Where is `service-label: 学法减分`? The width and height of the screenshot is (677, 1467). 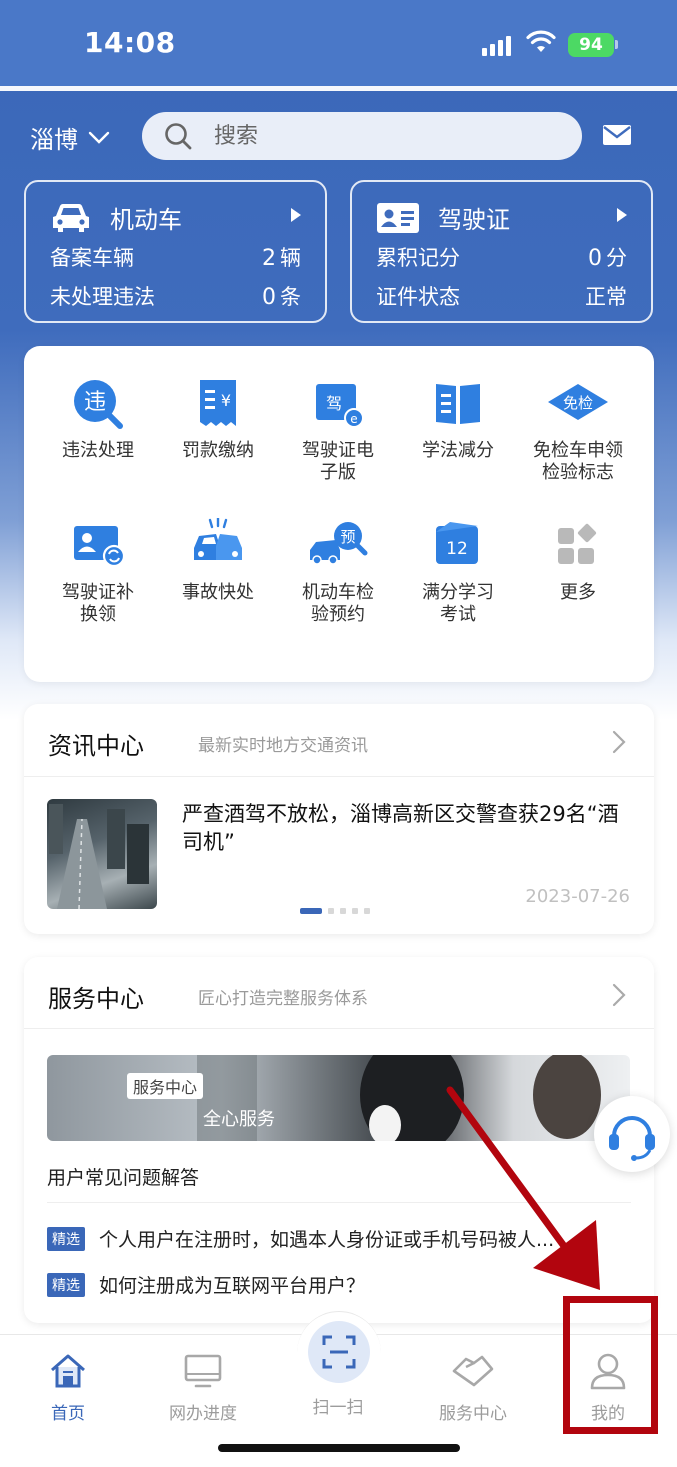
service-label: 学法减分 is located at coordinates (458, 450).